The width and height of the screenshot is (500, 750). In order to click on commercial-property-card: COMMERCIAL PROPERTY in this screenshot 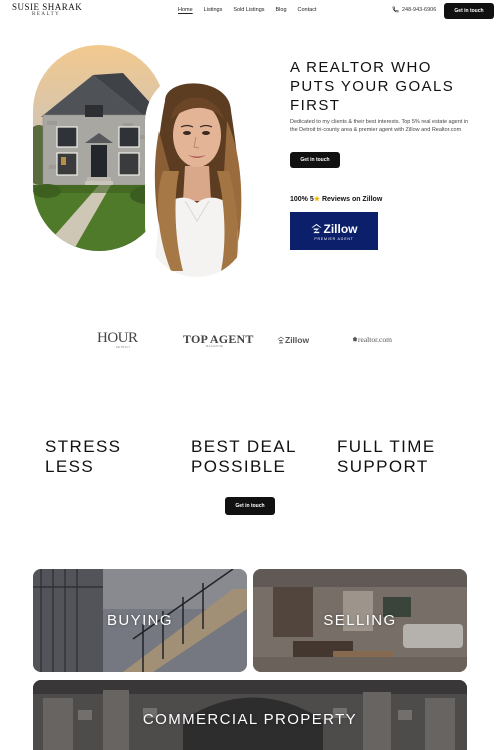, I will do `click(250, 715)`.